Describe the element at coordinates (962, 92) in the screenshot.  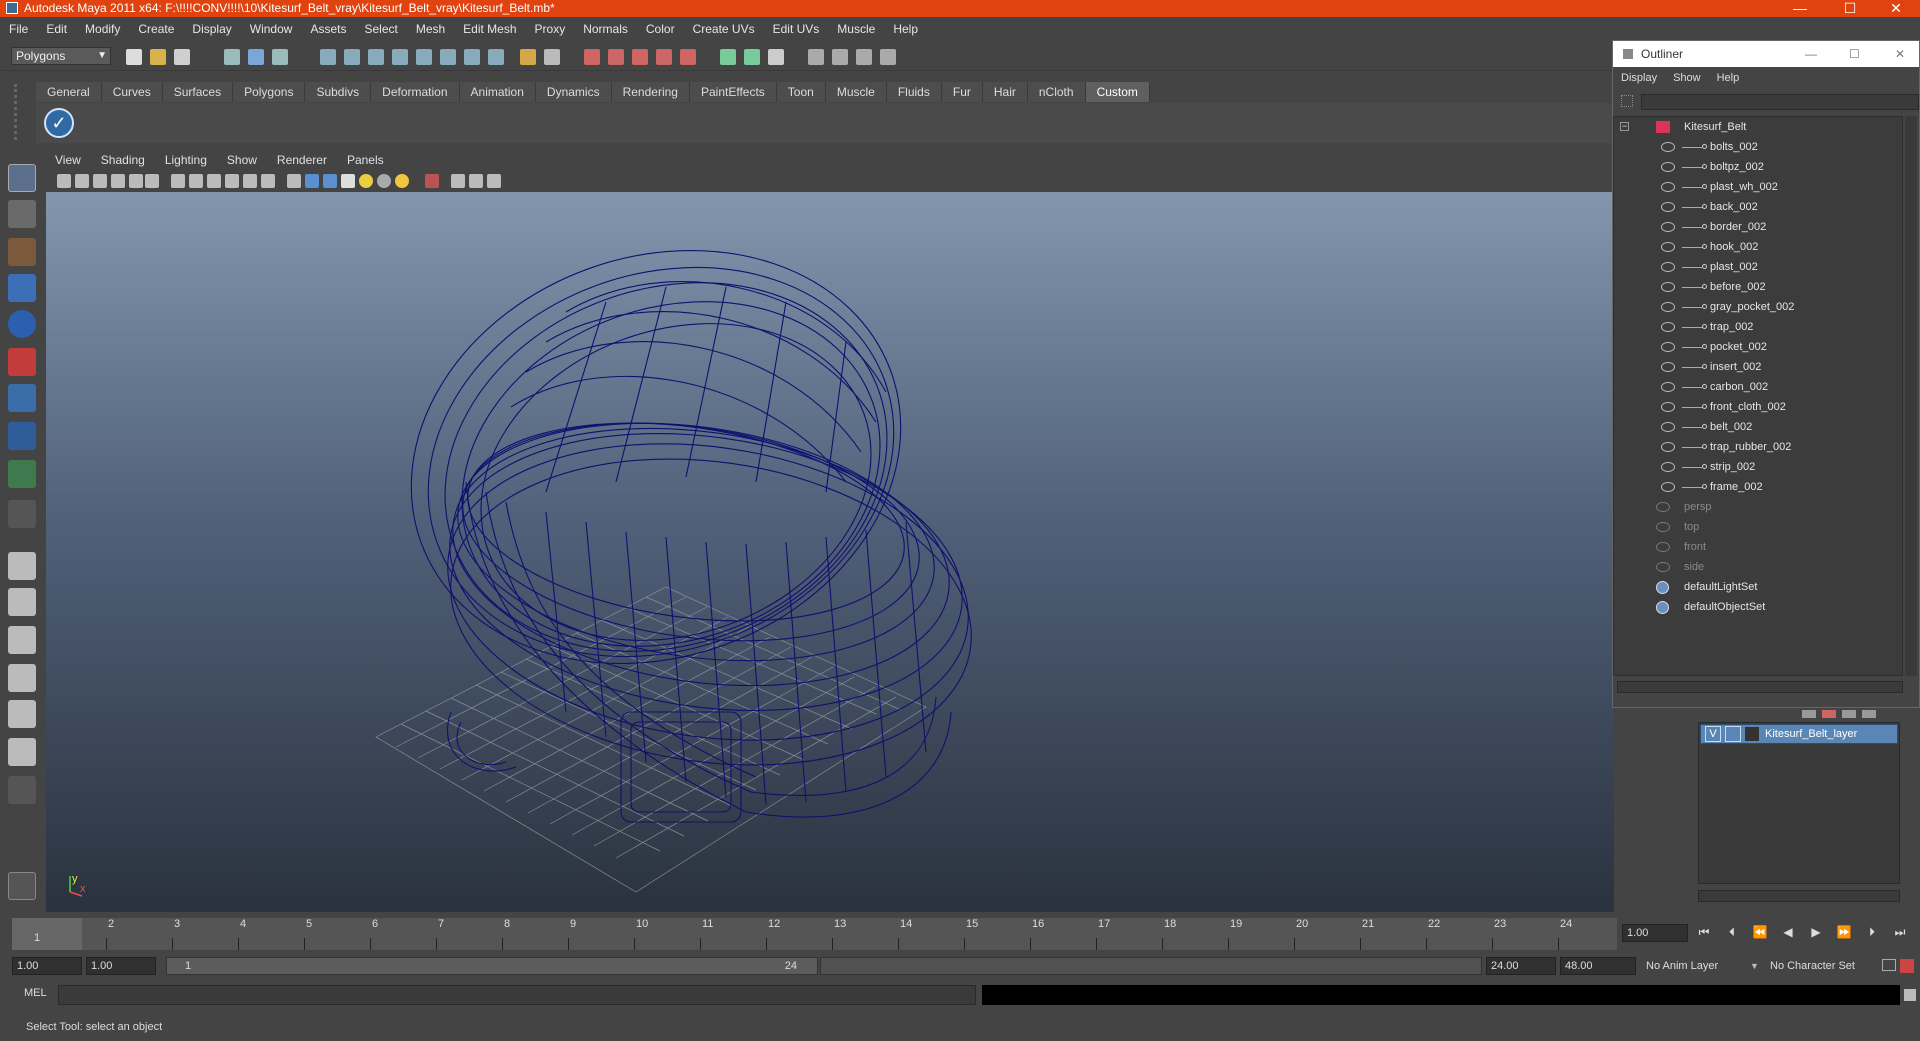
I see `tab-fur: Fur` at that location.